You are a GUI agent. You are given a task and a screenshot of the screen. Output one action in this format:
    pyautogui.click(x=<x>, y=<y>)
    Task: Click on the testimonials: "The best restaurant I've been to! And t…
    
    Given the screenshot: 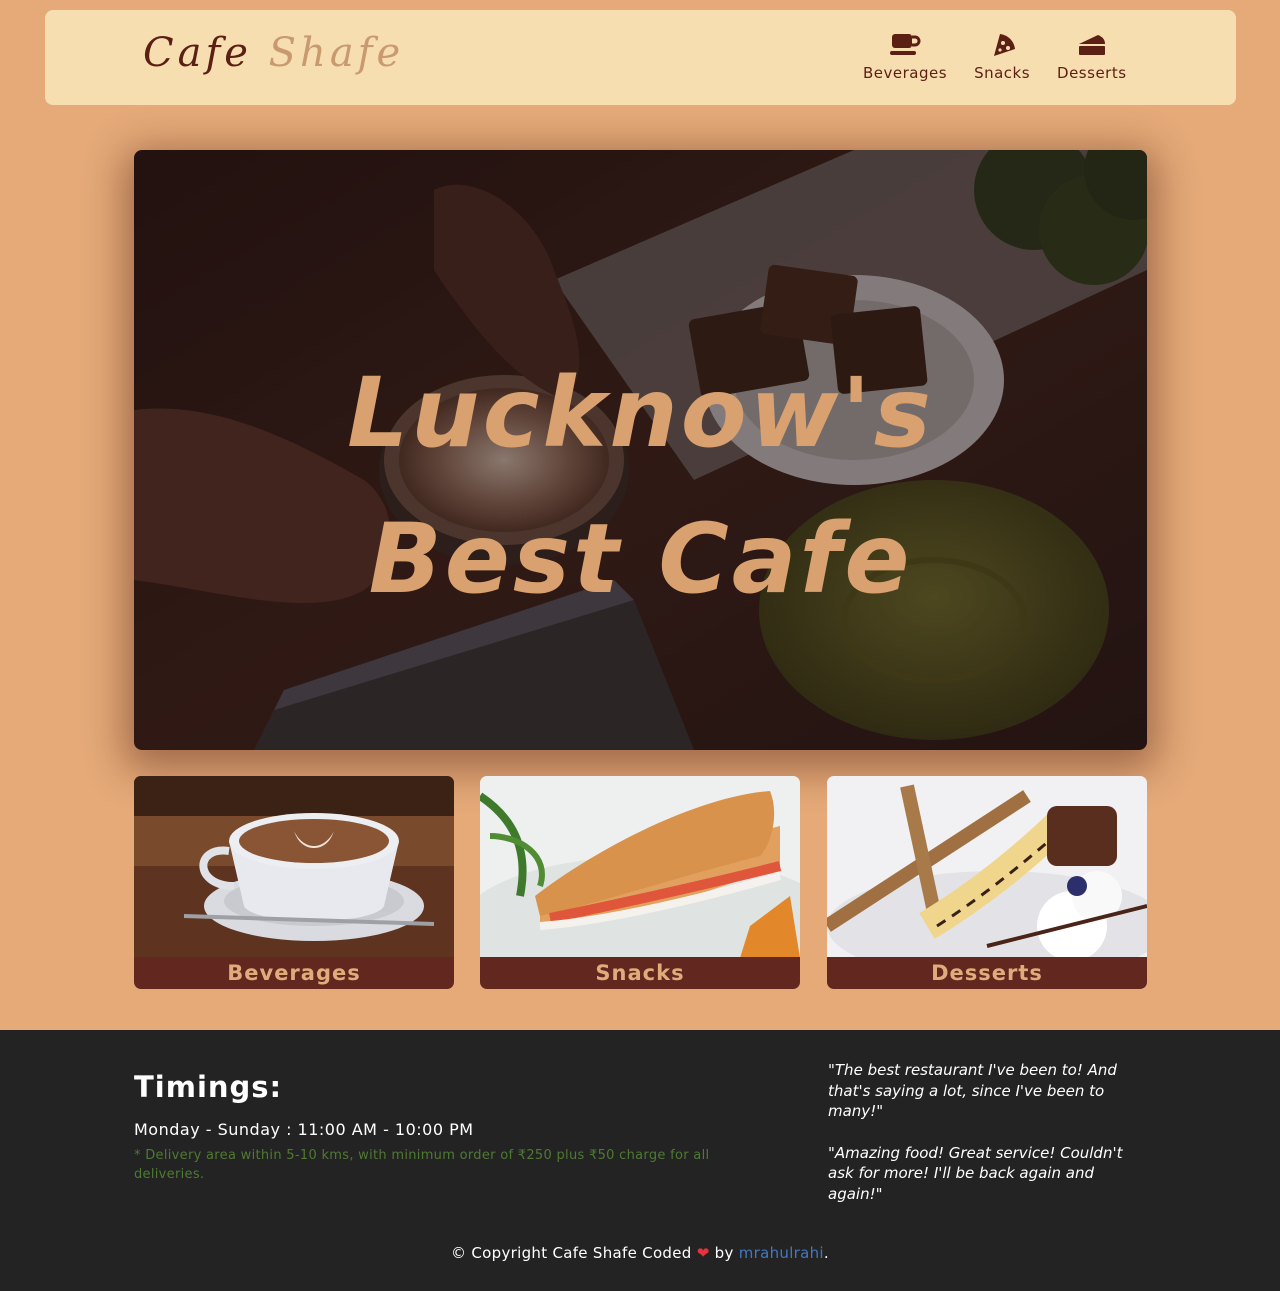 What is the action you would take?
    pyautogui.click(x=989, y=1142)
    